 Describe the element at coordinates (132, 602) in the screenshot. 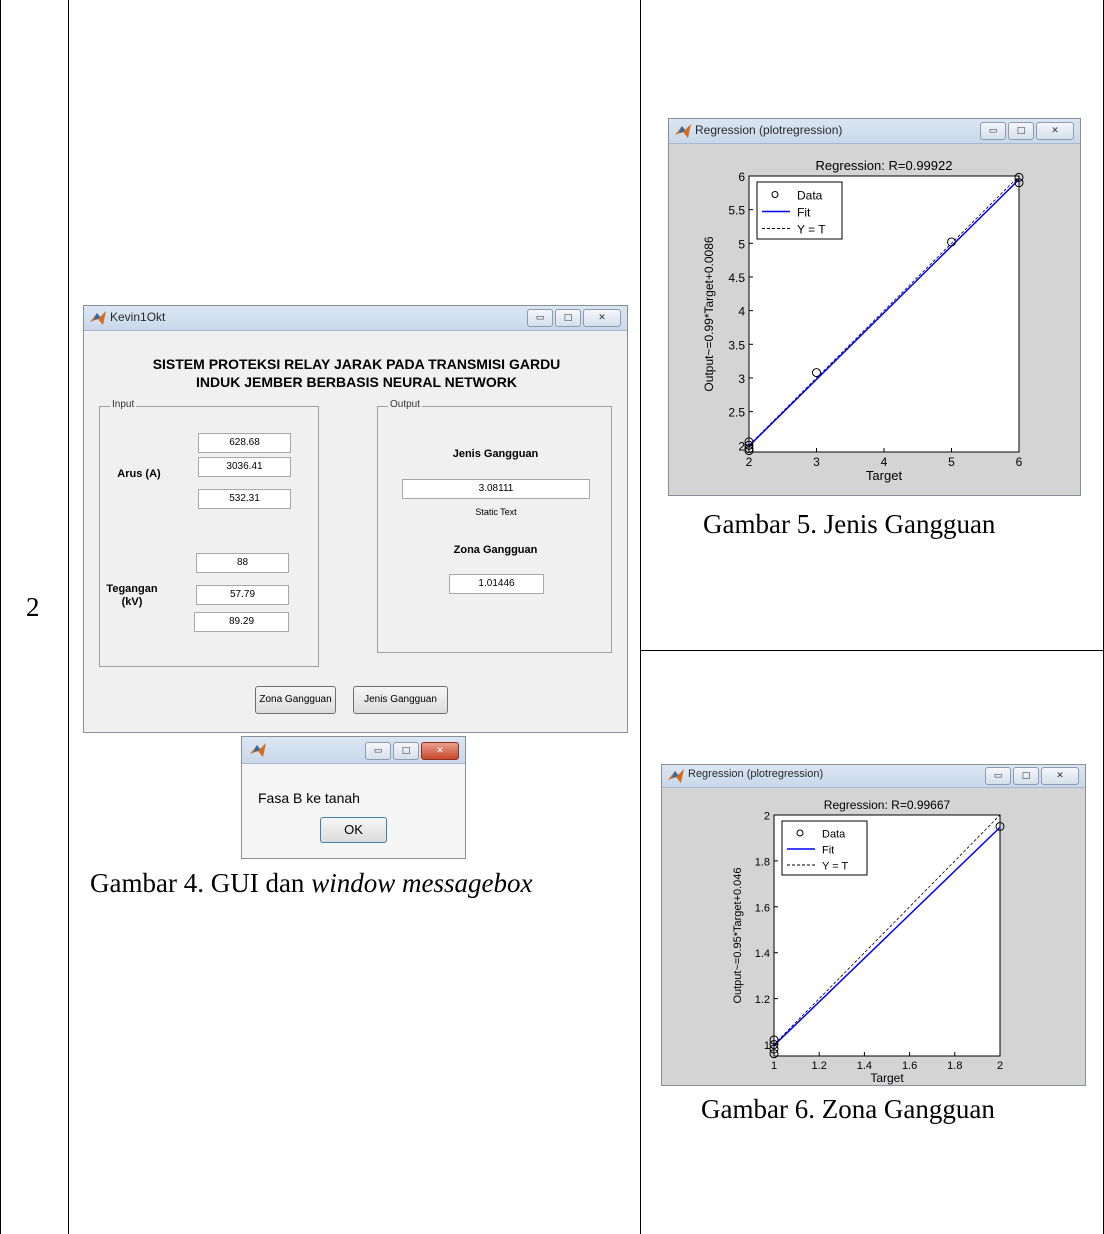

I see `tegangan-label-2: (kV)` at that location.